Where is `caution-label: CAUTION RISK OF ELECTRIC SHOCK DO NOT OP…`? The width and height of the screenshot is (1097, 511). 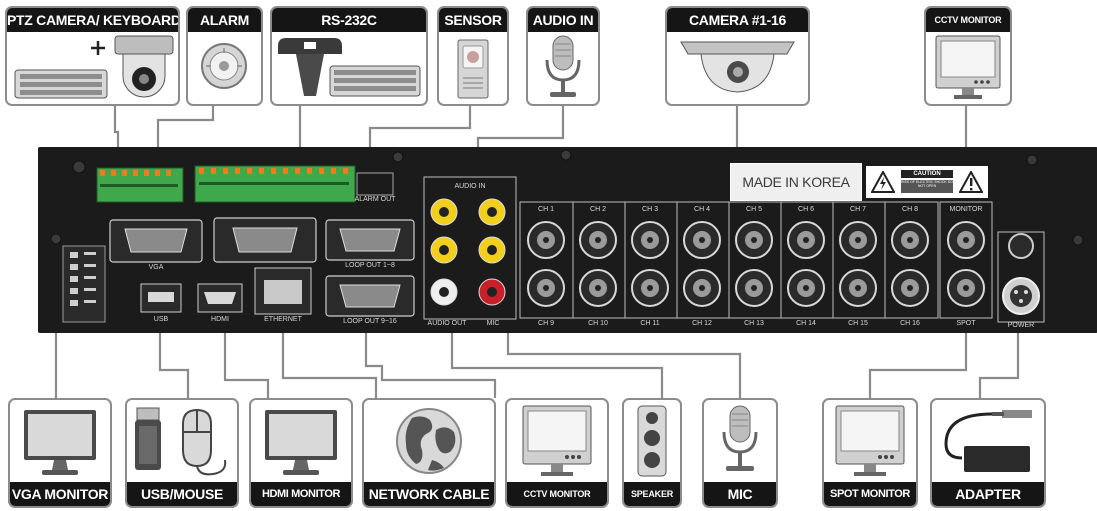
caution-label: CAUTION RISK OF ELECTRIC SHOCK DO NOT OP… is located at coordinates (927, 182).